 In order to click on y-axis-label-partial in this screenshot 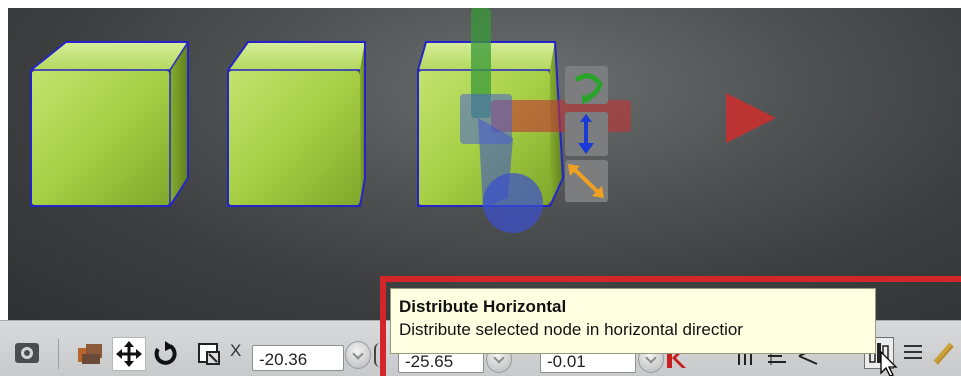, I will do `click(378, 355)`.